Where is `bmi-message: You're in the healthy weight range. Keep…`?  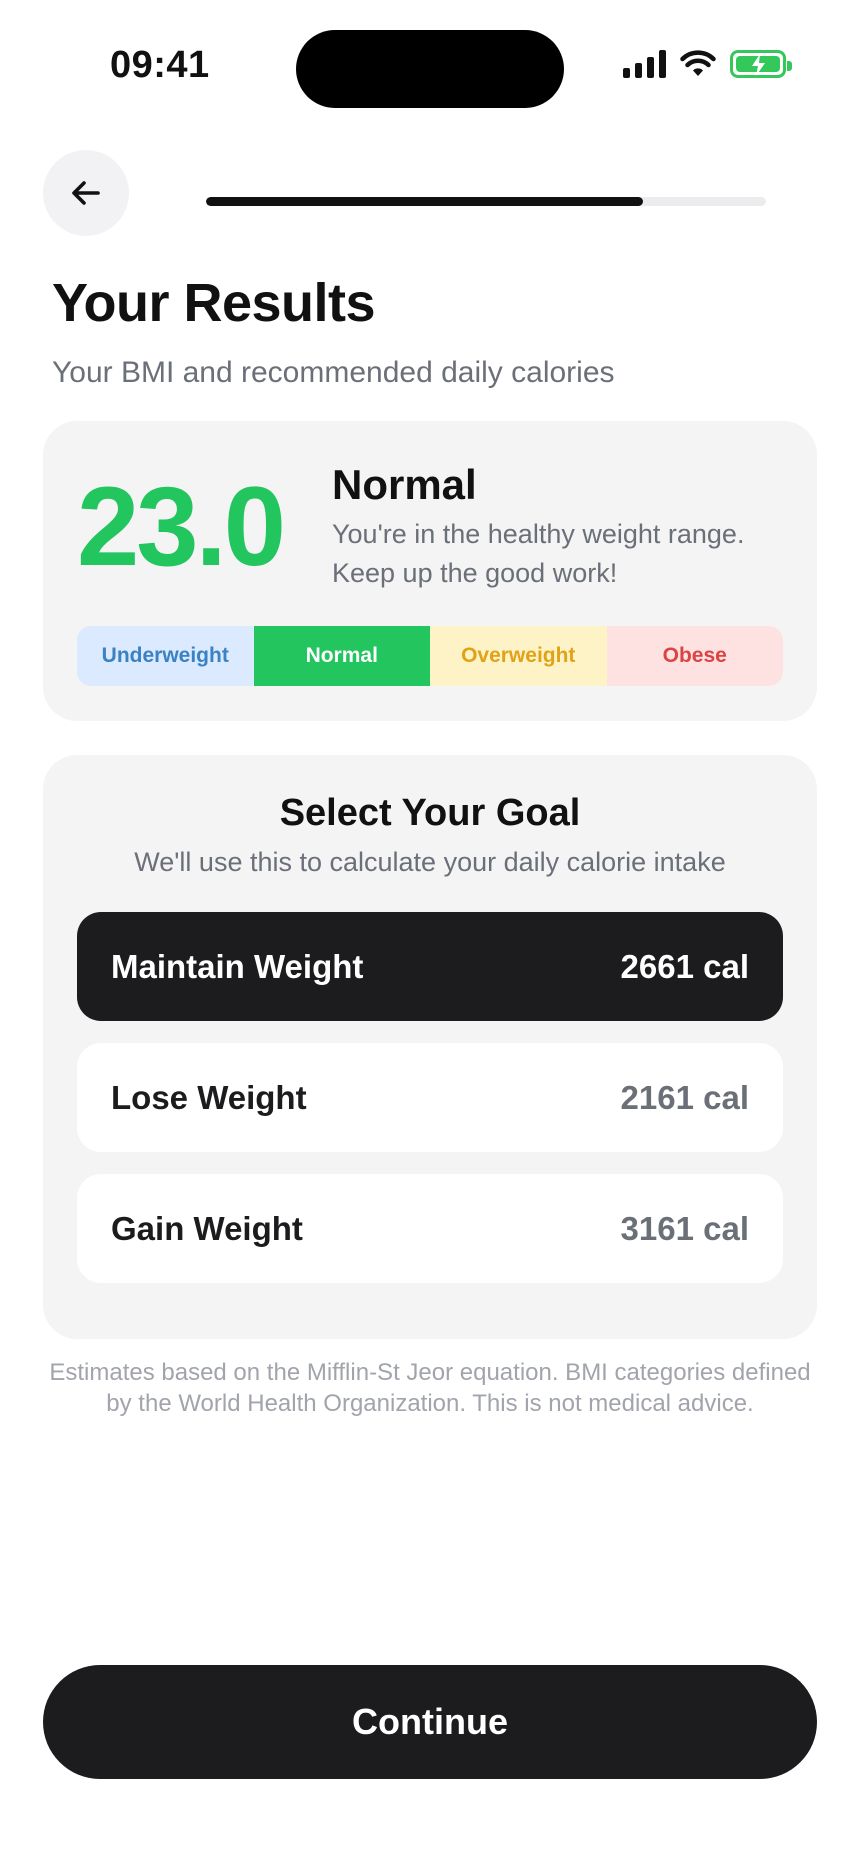
bmi-message: You're in the healthy weight range. Keep… is located at coordinates (538, 553).